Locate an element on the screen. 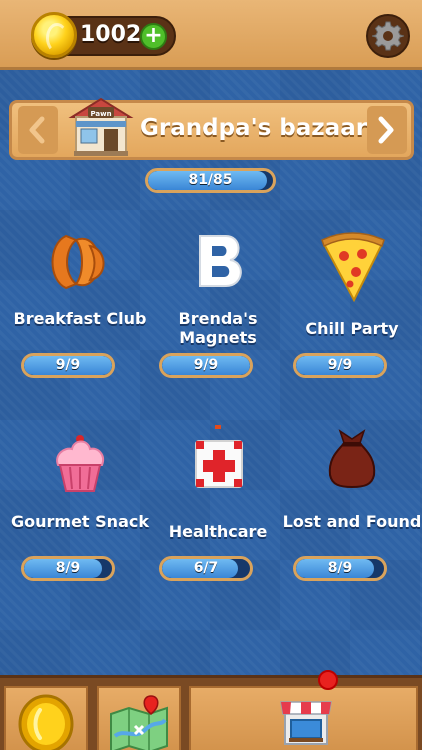  collection-progress-text: 6/7 is located at coordinates (206, 568).